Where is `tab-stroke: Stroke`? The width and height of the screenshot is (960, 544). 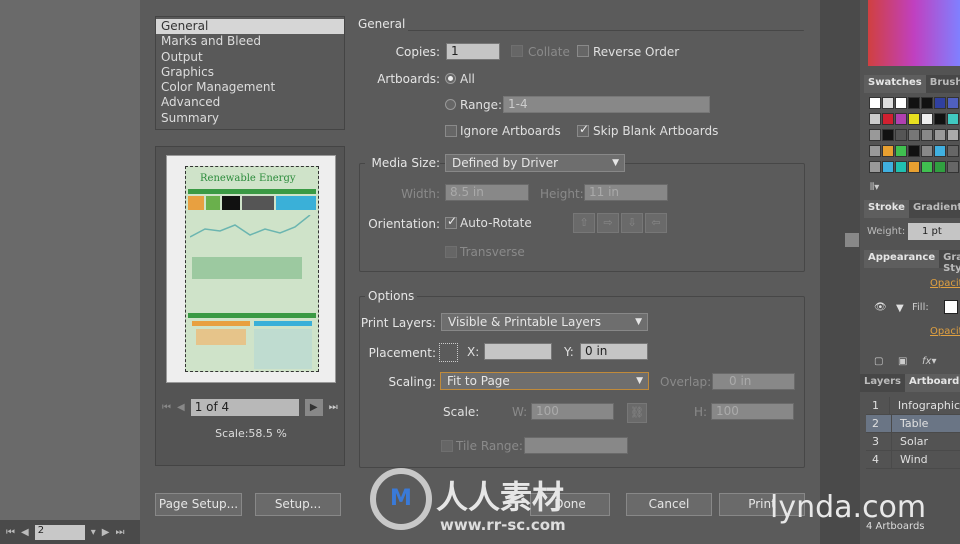
tab-stroke: Stroke is located at coordinates (886, 209).